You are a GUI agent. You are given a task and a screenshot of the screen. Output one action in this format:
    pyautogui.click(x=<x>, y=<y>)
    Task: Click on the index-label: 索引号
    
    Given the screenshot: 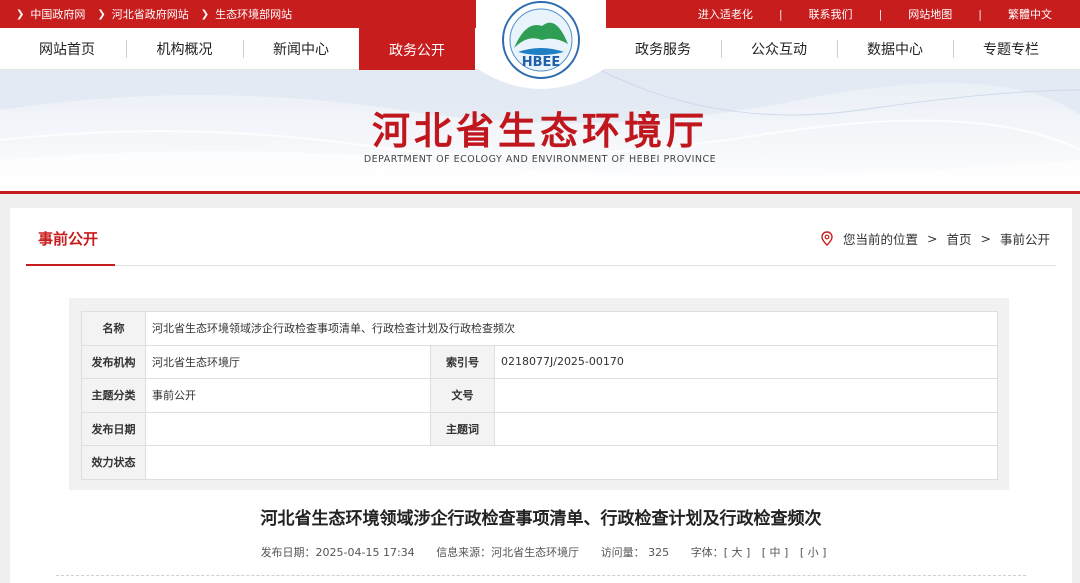 What is the action you would take?
    pyautogui.click(x=462, y=361)
    